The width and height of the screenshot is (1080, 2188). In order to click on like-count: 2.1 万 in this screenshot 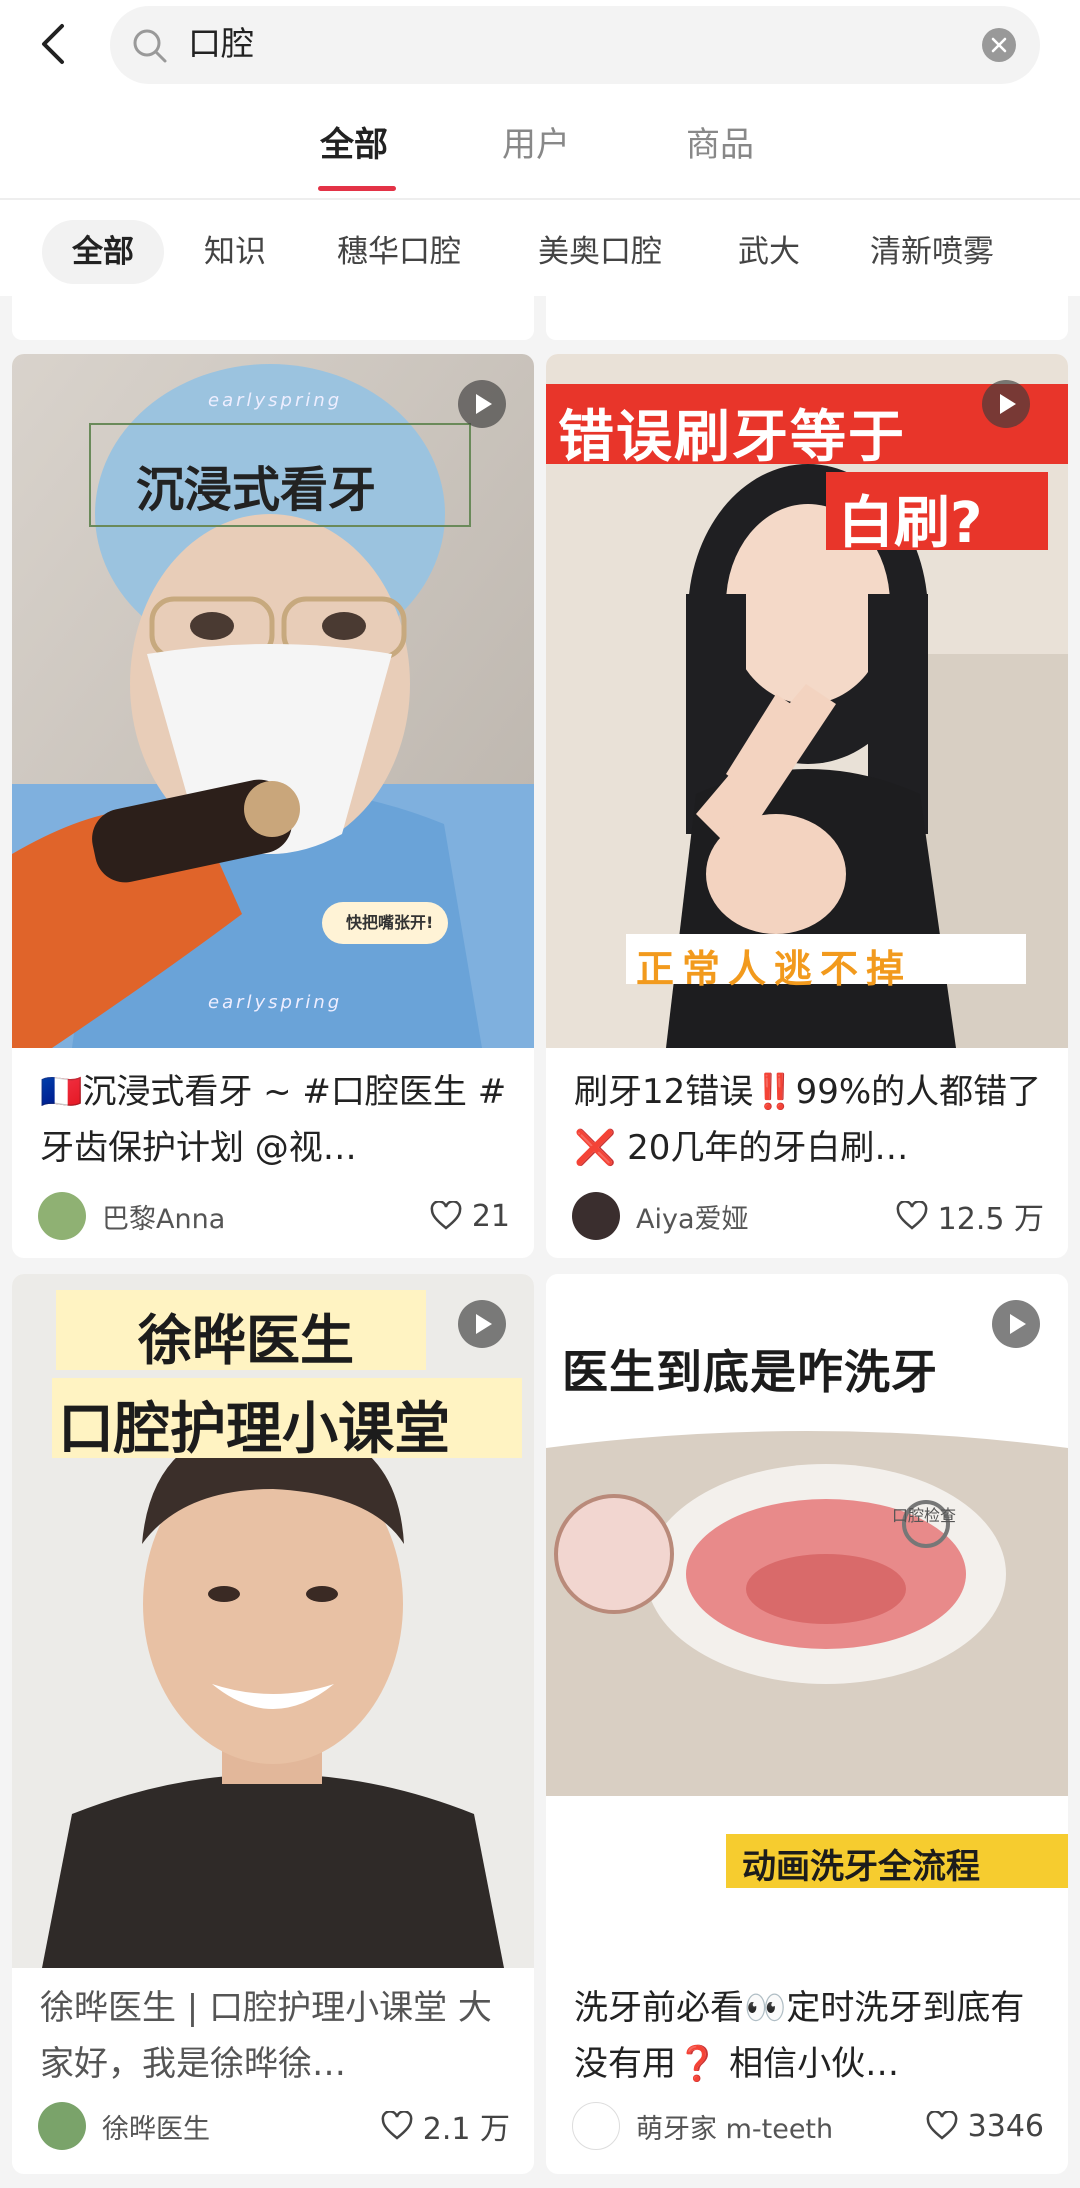, I will do `click(466, 2129)`.